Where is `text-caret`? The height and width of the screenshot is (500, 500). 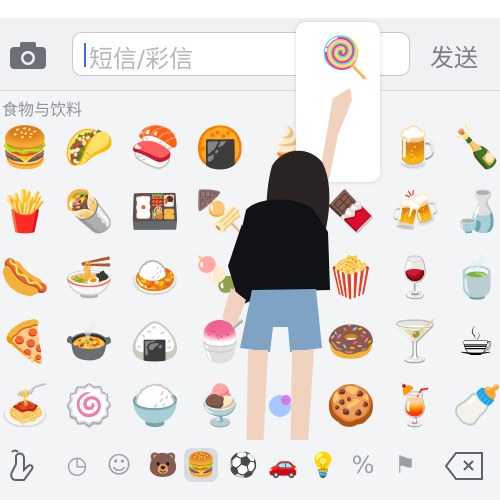
text-caret is located at coordinates (85, 55).